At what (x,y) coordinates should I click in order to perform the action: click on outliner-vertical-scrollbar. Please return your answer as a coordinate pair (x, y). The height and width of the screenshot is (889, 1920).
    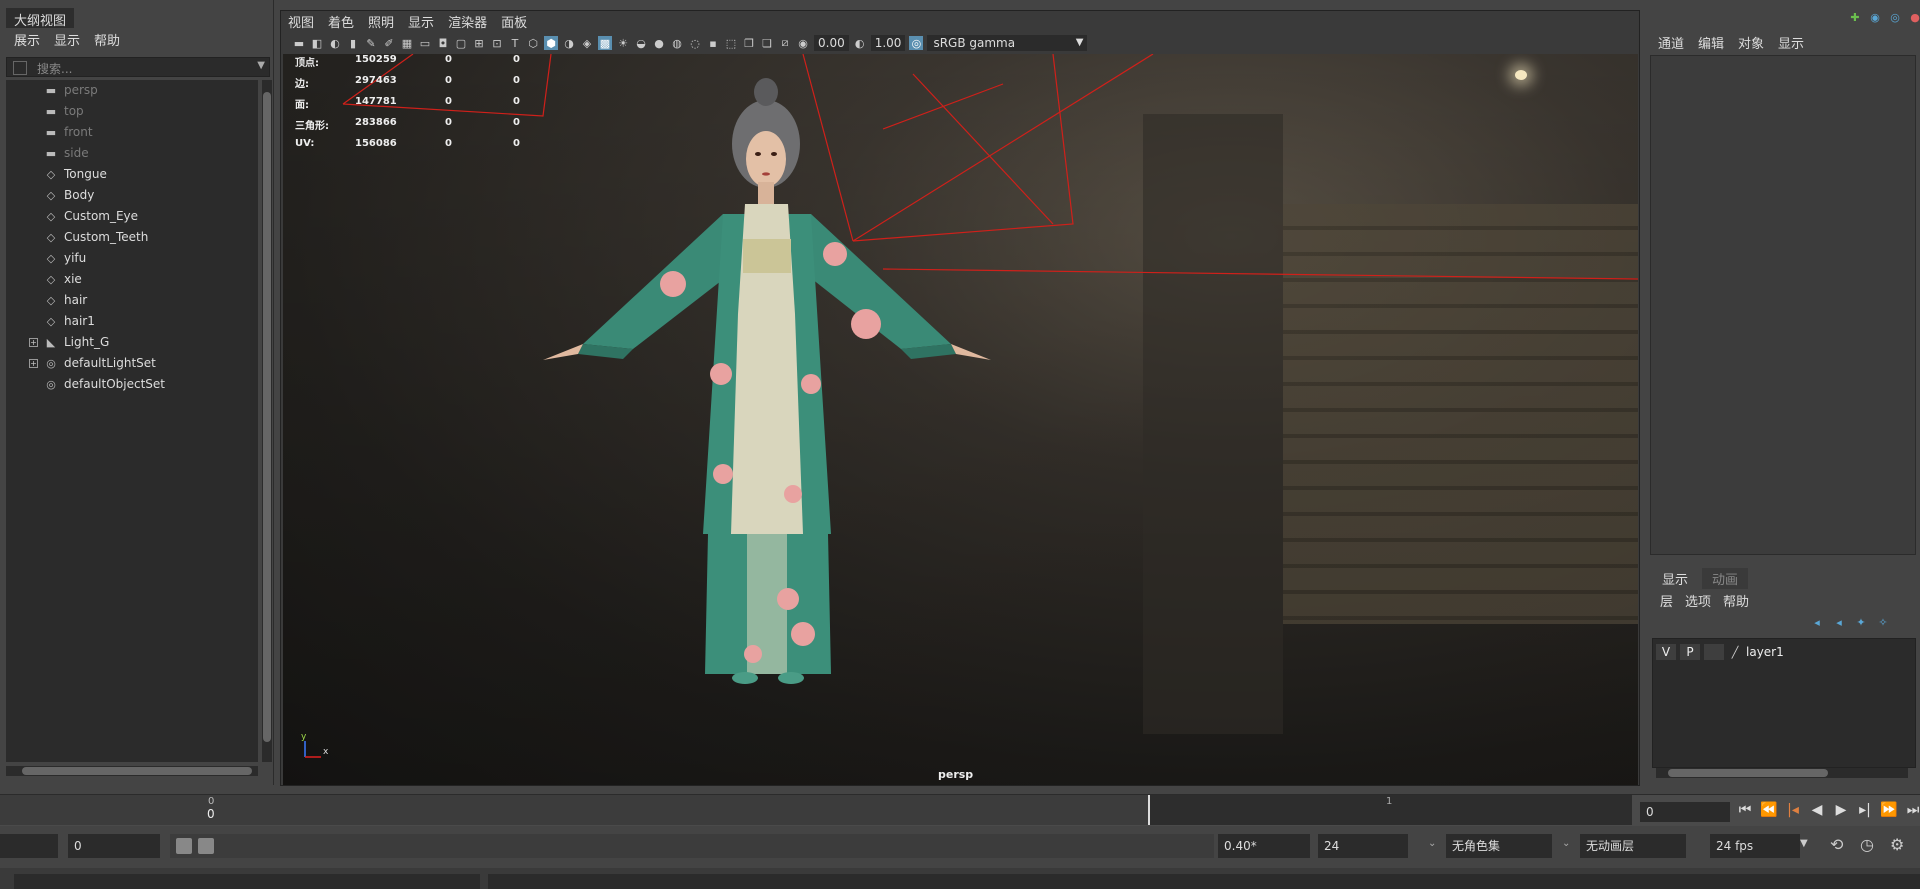
    Looking at the image, I should click on (267, 421).